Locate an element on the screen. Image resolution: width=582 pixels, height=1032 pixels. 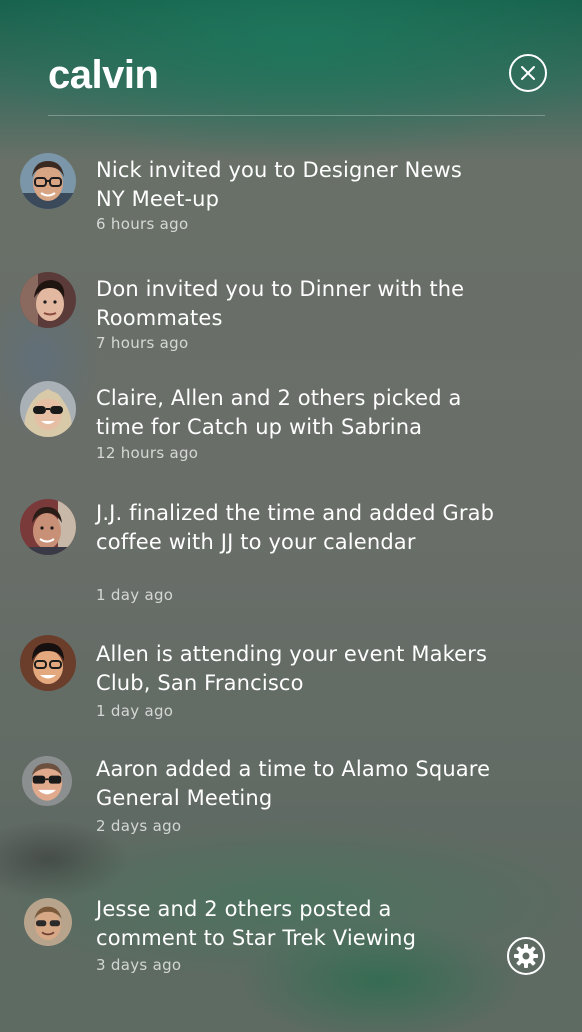
close-button is located at coordinates (528, 73).